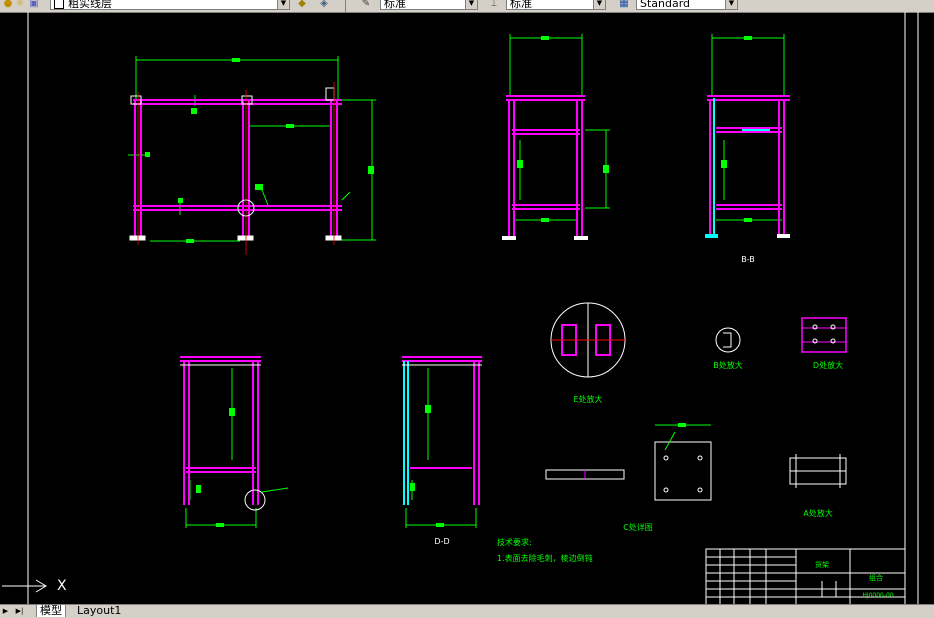  Describe the element at coordinates (665, 5) in the screenshot. I see `tablestyle-name: Standard` at that location.